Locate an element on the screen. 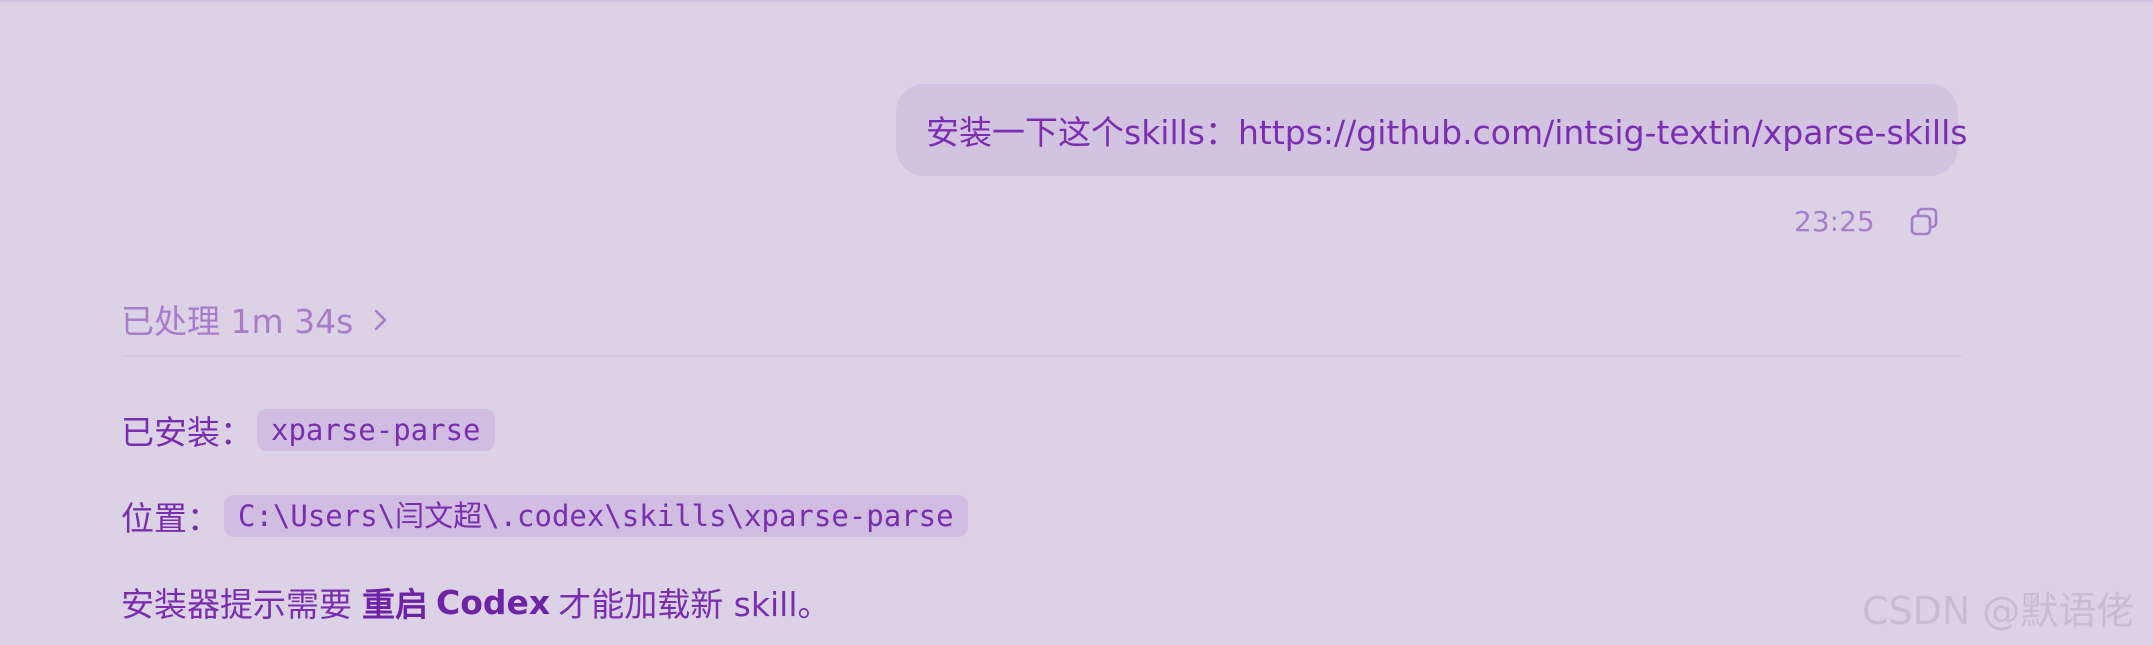  location-label: 位置： is located at coordinates (170, 518).